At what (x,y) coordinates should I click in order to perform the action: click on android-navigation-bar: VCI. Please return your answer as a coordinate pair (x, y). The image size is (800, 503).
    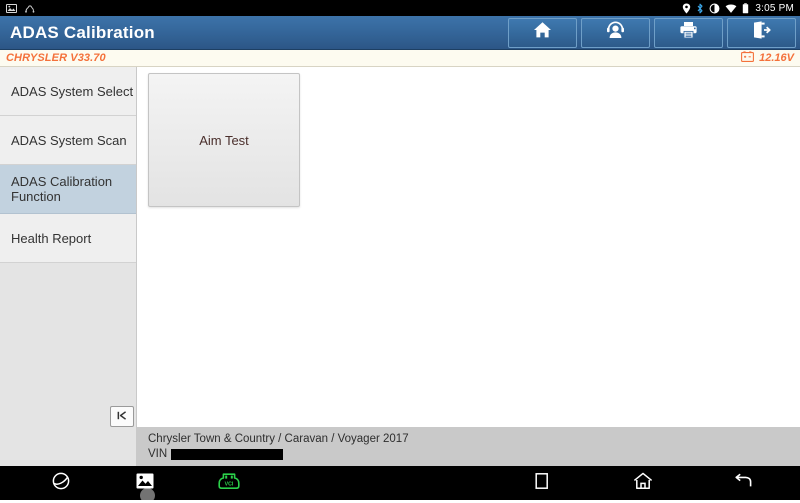
    Looking at the image, I should click on (400, 484).